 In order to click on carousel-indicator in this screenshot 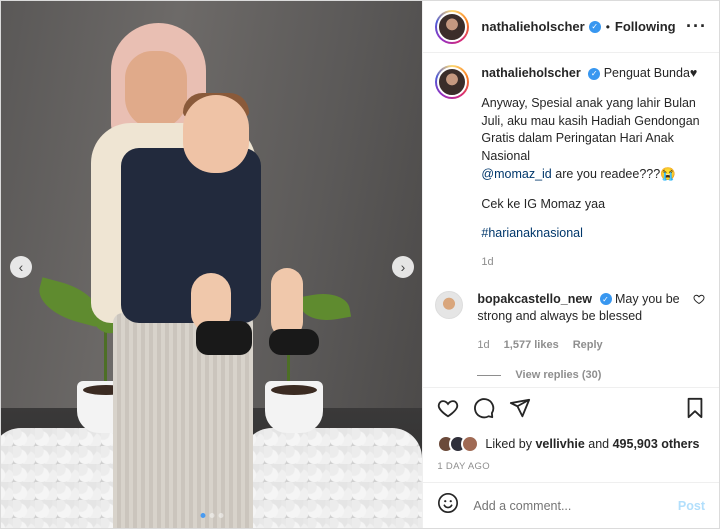, I will do `click(212, 515)`.